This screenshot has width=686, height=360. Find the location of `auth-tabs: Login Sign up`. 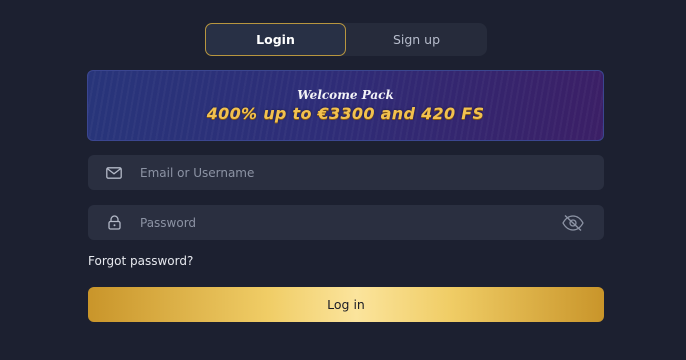

auth-tabs: Login Sign up is located at coordinates (346, 39).